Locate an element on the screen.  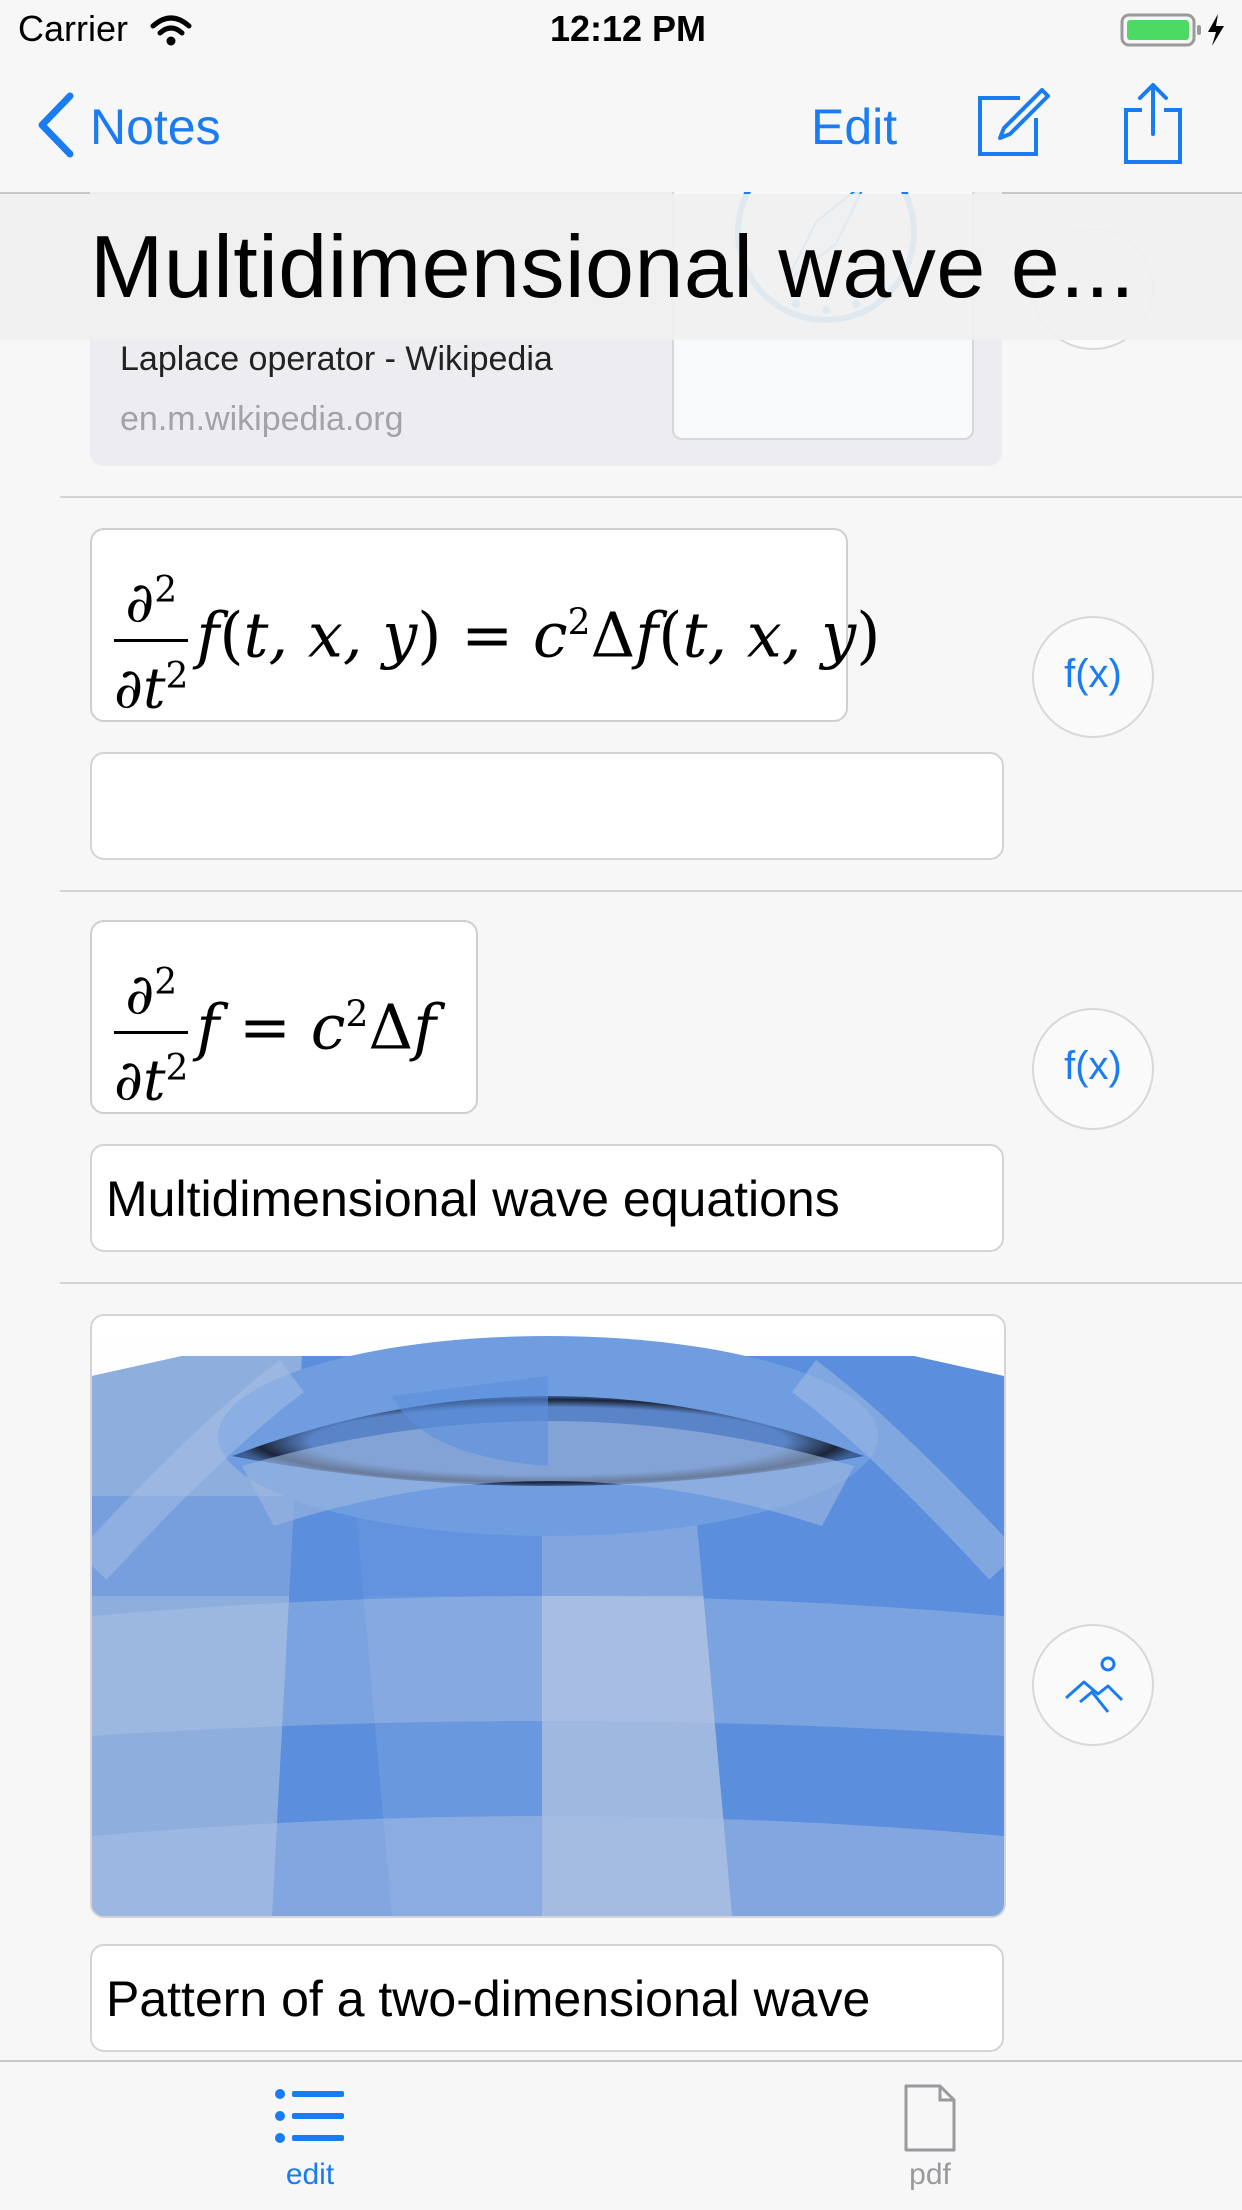
tab-pdf-label: pdf is located at coordinates (930, 2174).